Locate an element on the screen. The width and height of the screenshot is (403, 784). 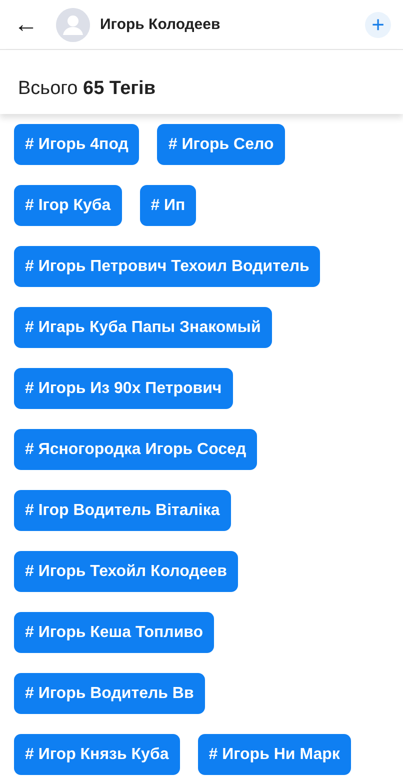
add-button: + is located at coordinates (378, 25).